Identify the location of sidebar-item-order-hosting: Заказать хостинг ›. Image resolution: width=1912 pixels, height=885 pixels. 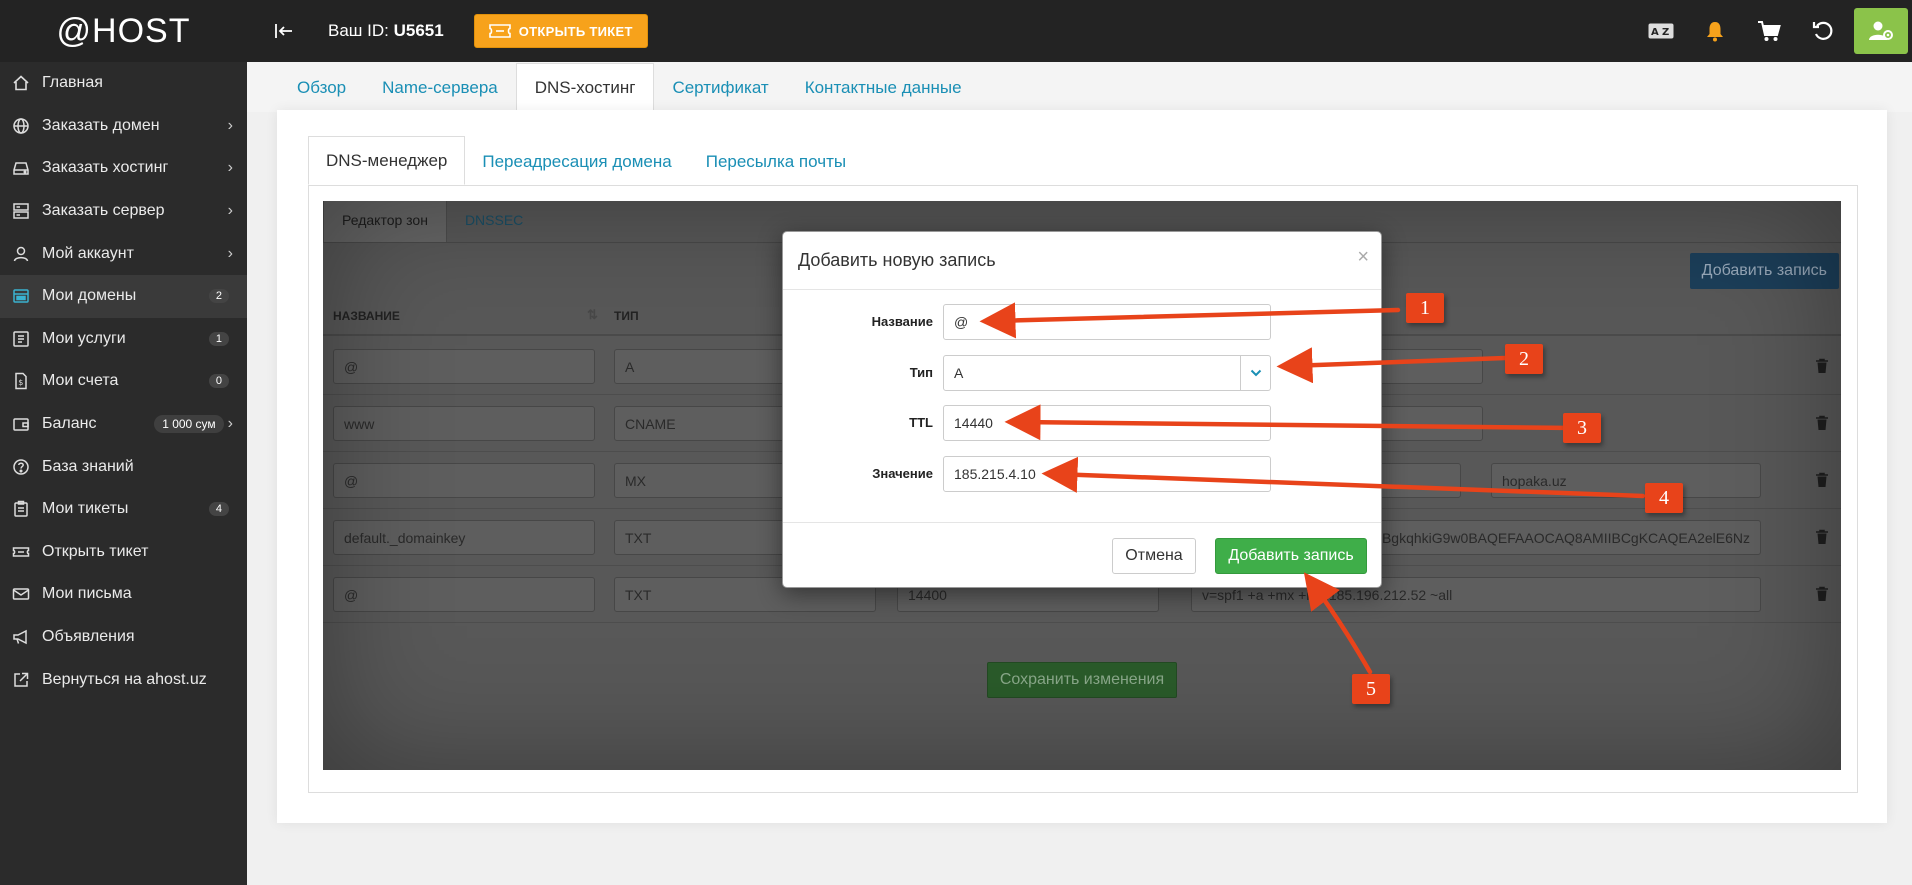
(123, 168).